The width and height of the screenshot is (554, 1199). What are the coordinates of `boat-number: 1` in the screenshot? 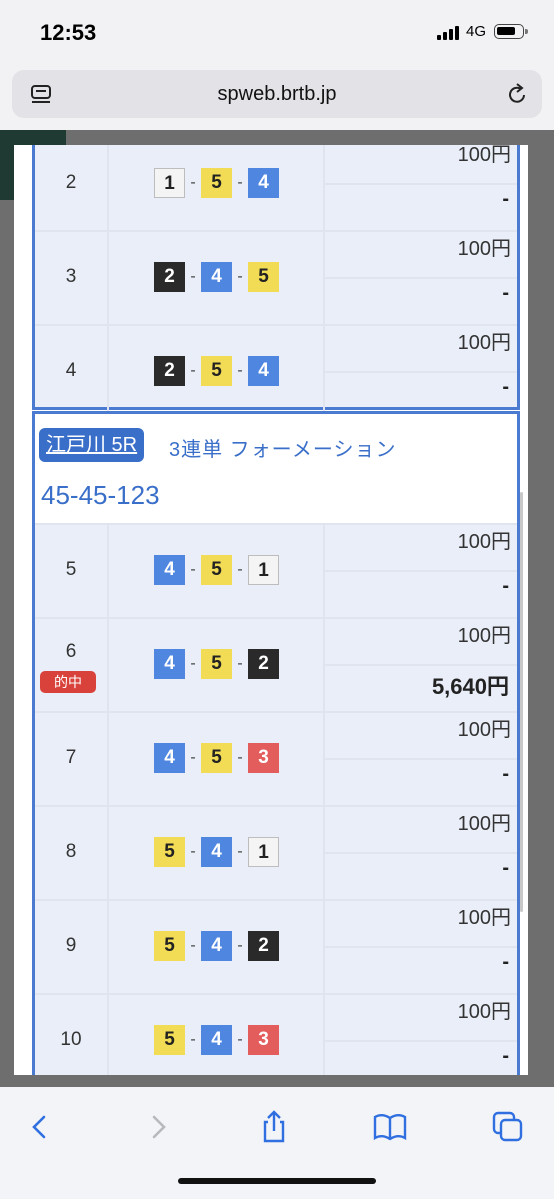 It's located at (263, 570).